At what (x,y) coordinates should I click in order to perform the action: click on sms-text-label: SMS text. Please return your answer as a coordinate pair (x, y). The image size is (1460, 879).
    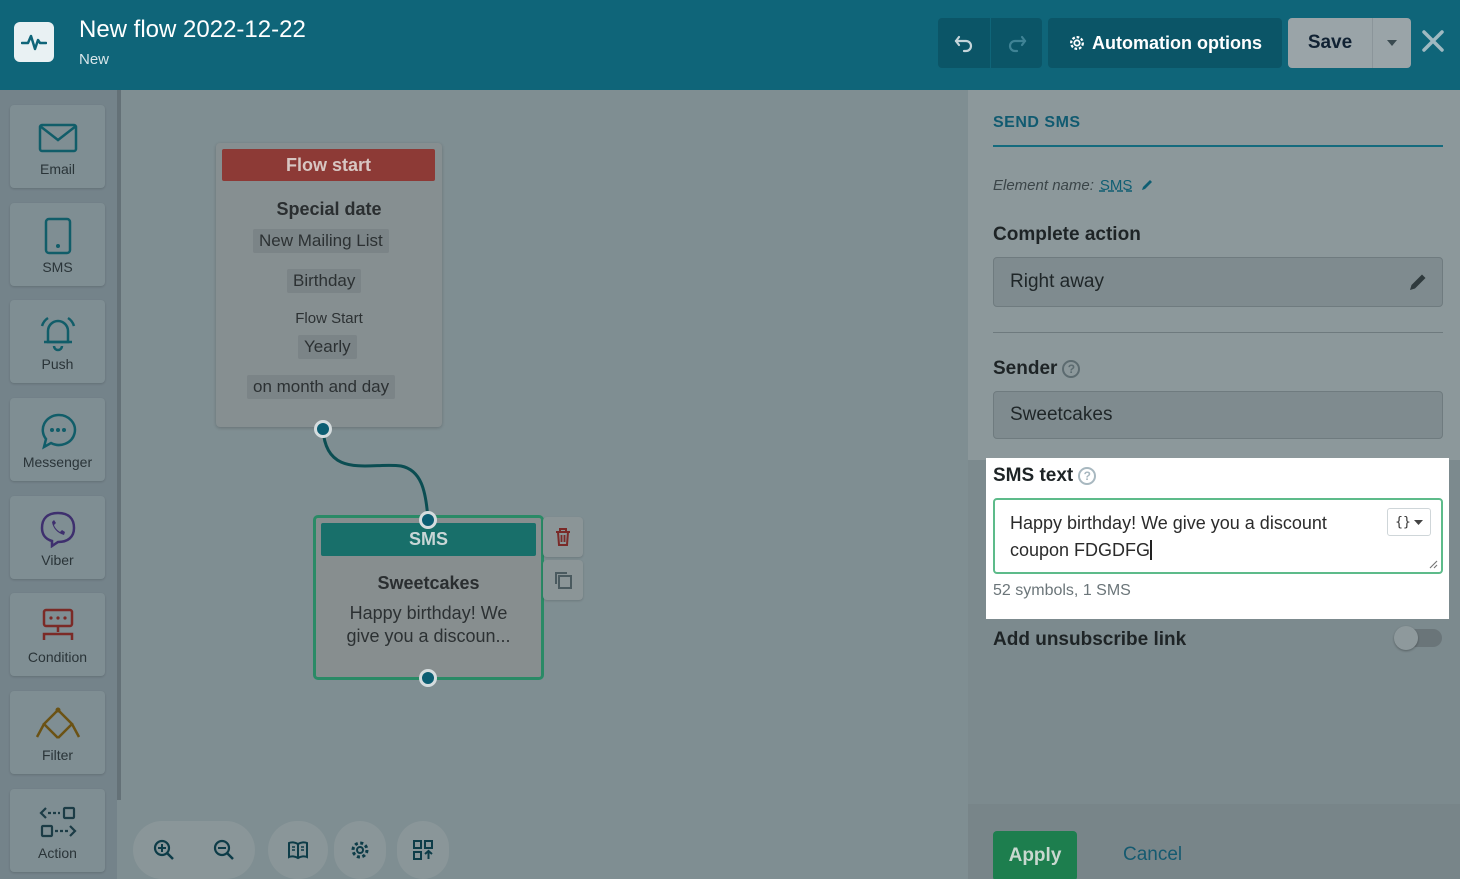
    Looking at the image, I should click on (1033, 475).